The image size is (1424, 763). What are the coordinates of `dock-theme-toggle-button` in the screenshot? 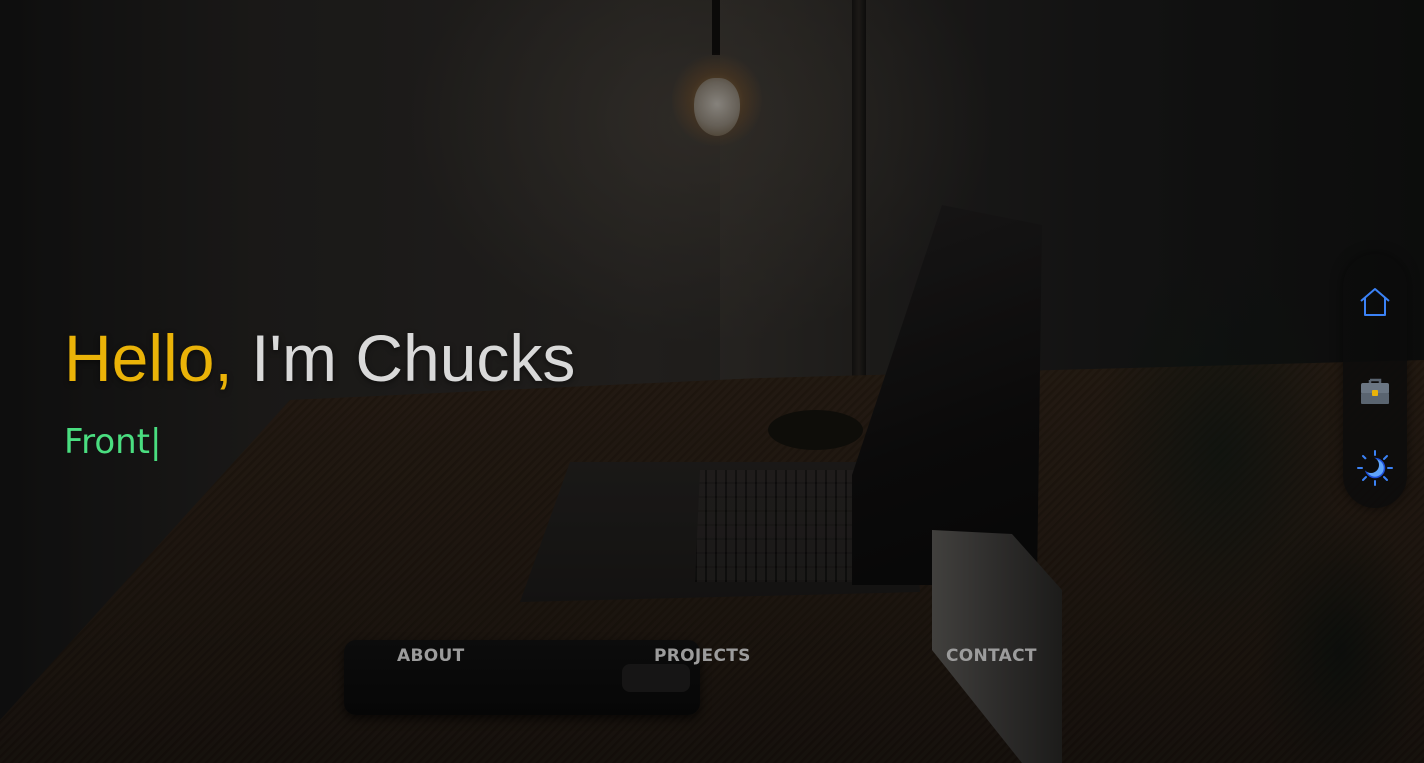 It's located at (1375, 468).